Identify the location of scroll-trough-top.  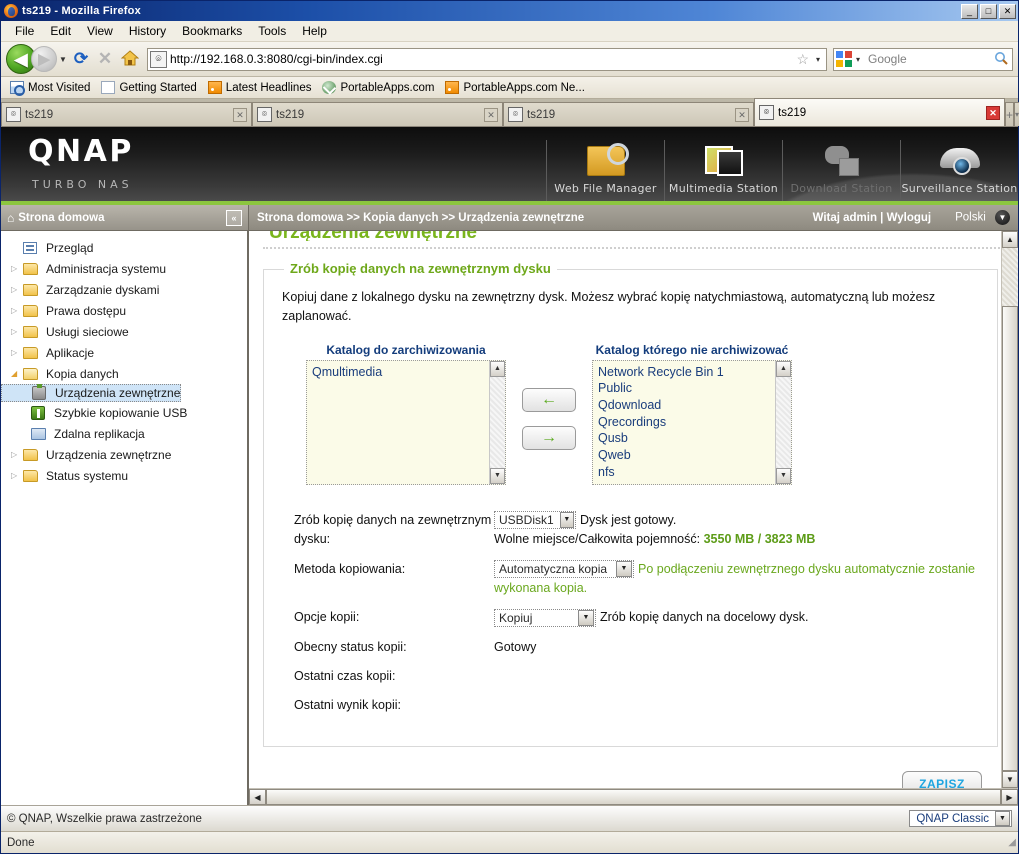
(1010, 277).